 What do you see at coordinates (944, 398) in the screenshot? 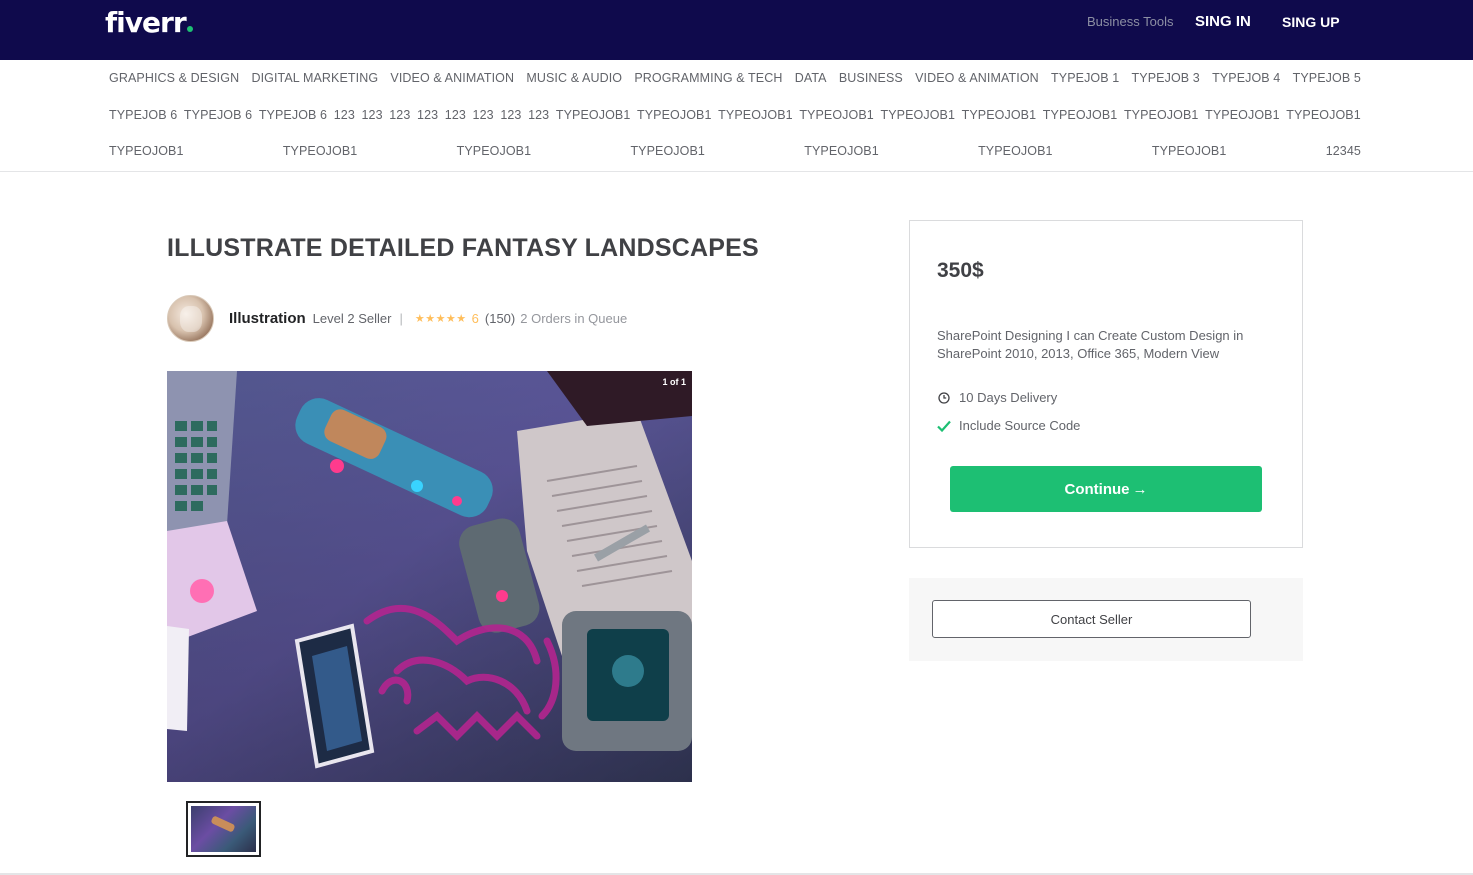
I see `clock-icon` at bounding box center [944, 398].